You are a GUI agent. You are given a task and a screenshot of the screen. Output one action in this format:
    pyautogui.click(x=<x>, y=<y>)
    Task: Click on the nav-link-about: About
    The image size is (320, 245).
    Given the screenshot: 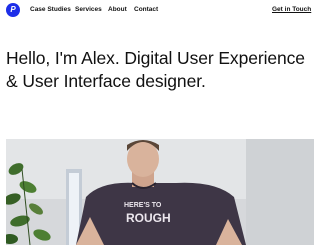 What is the action you would take?
    pyautogui.click(x=117, y=9)
    